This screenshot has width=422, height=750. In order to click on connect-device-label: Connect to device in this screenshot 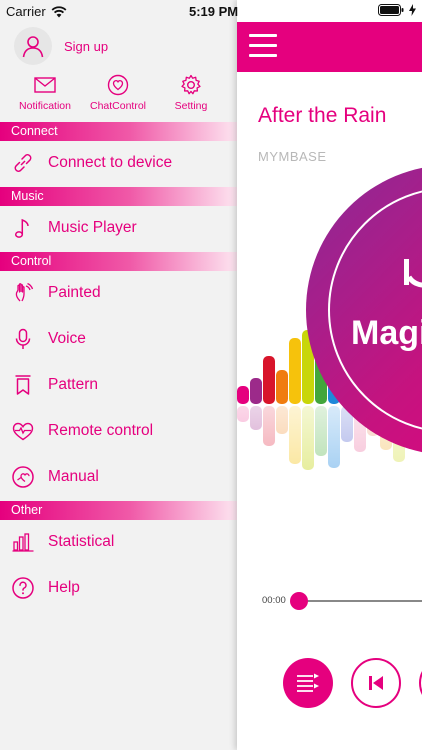, I will do `click(110, 162)`.